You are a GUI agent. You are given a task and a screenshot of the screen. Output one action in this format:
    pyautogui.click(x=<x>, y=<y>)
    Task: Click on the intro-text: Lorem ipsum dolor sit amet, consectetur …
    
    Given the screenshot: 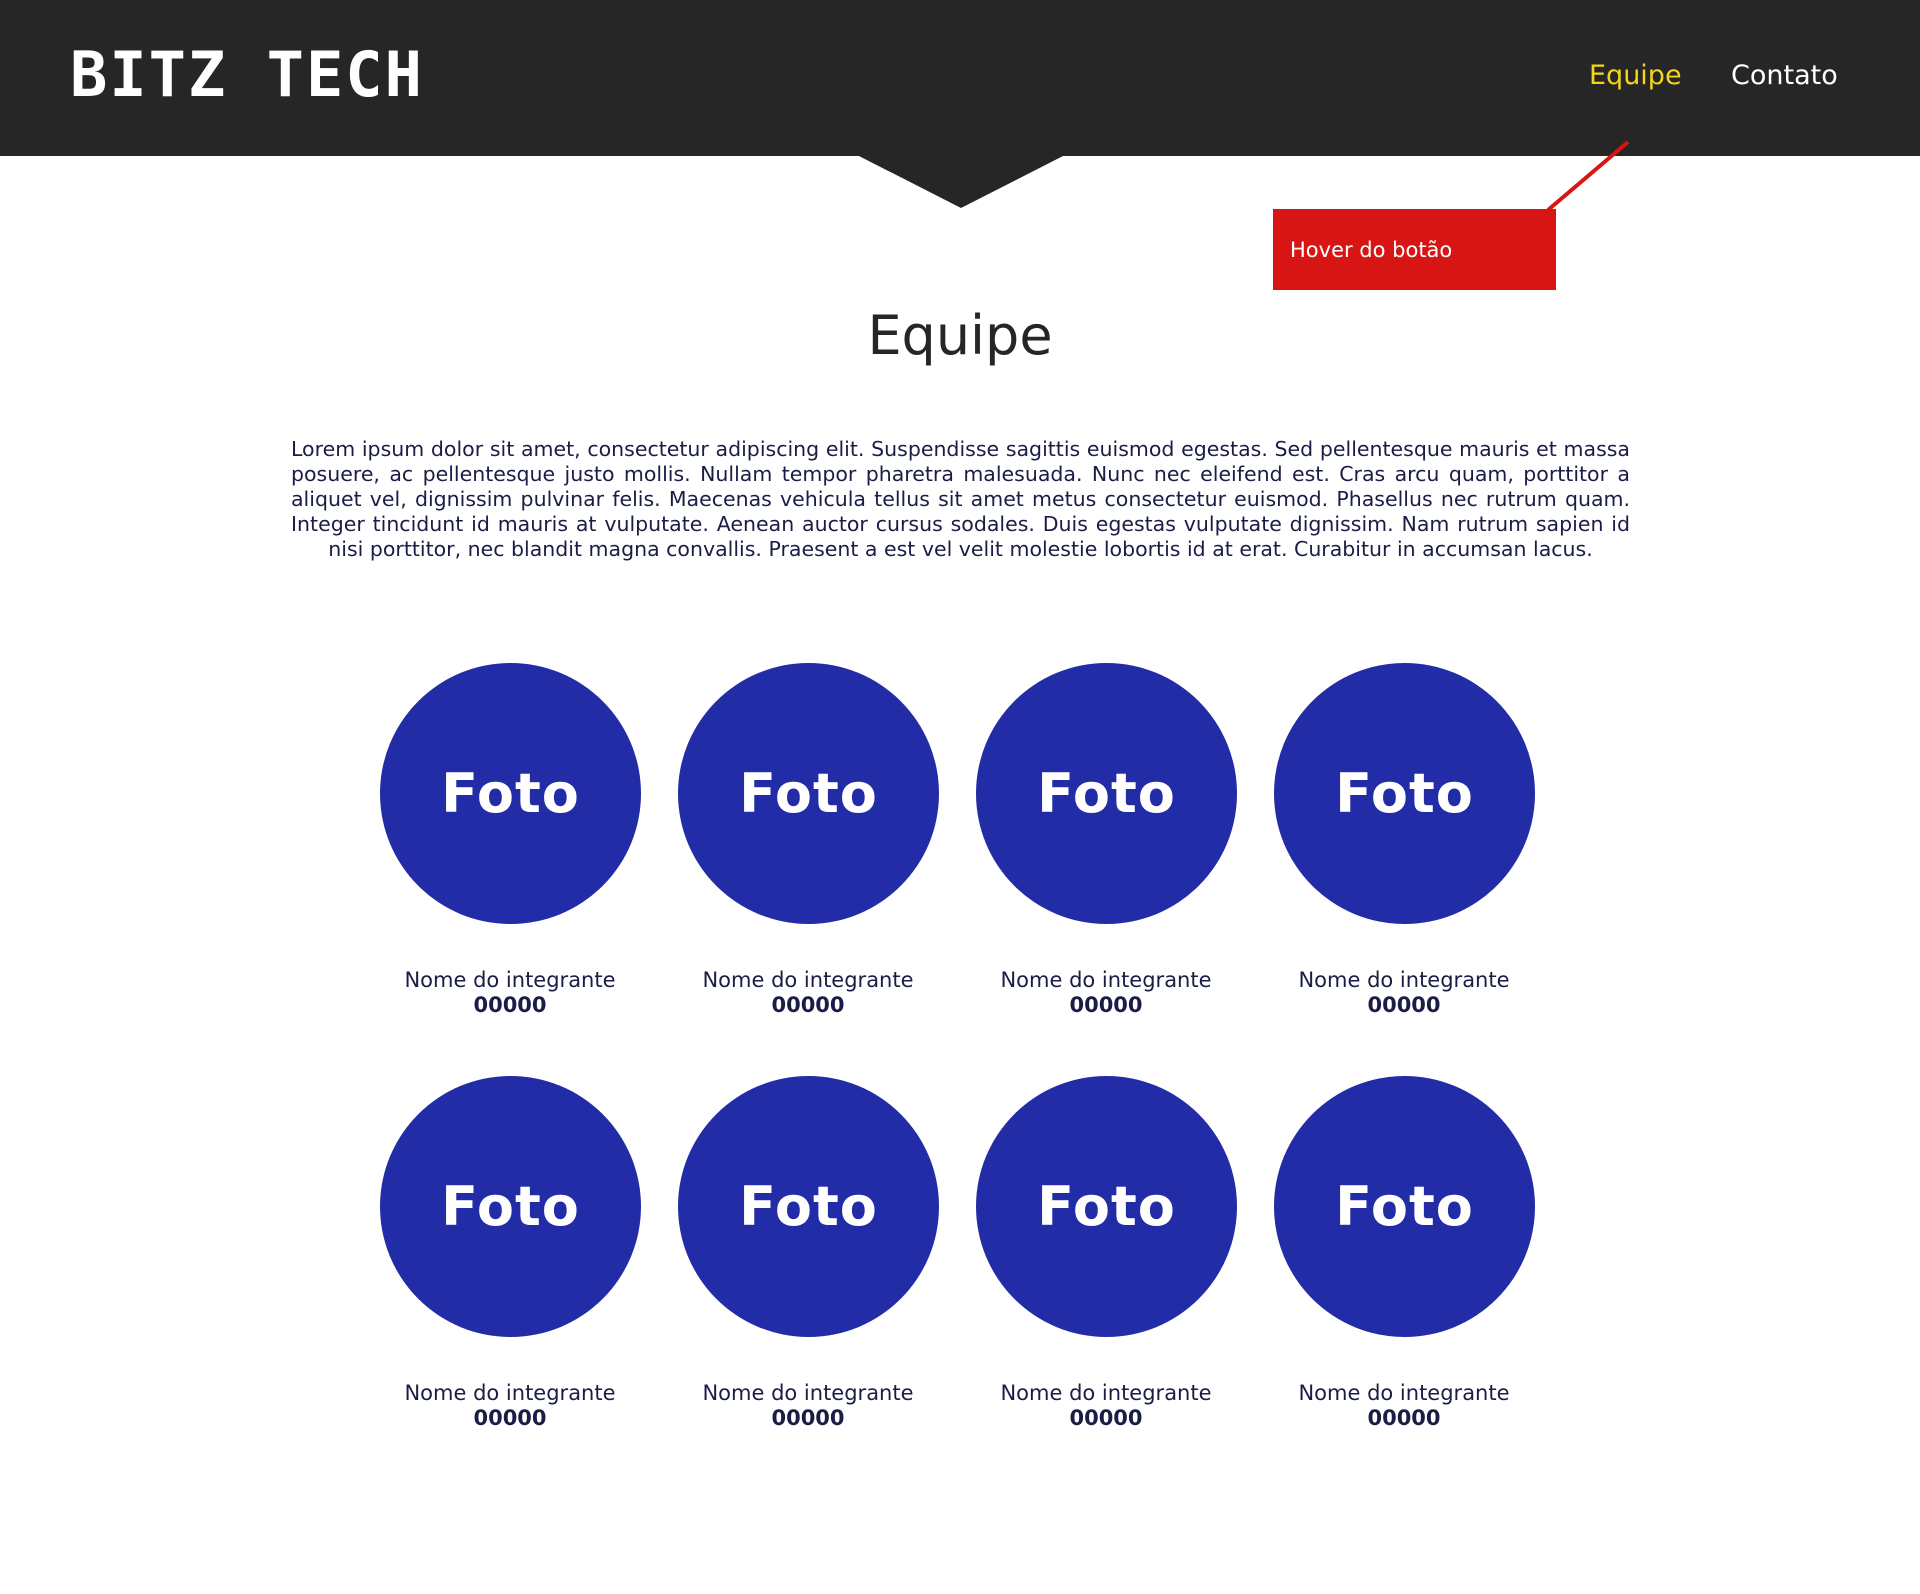 What is the action you would take?
    pyautogui.click(x=960, y=499)
    